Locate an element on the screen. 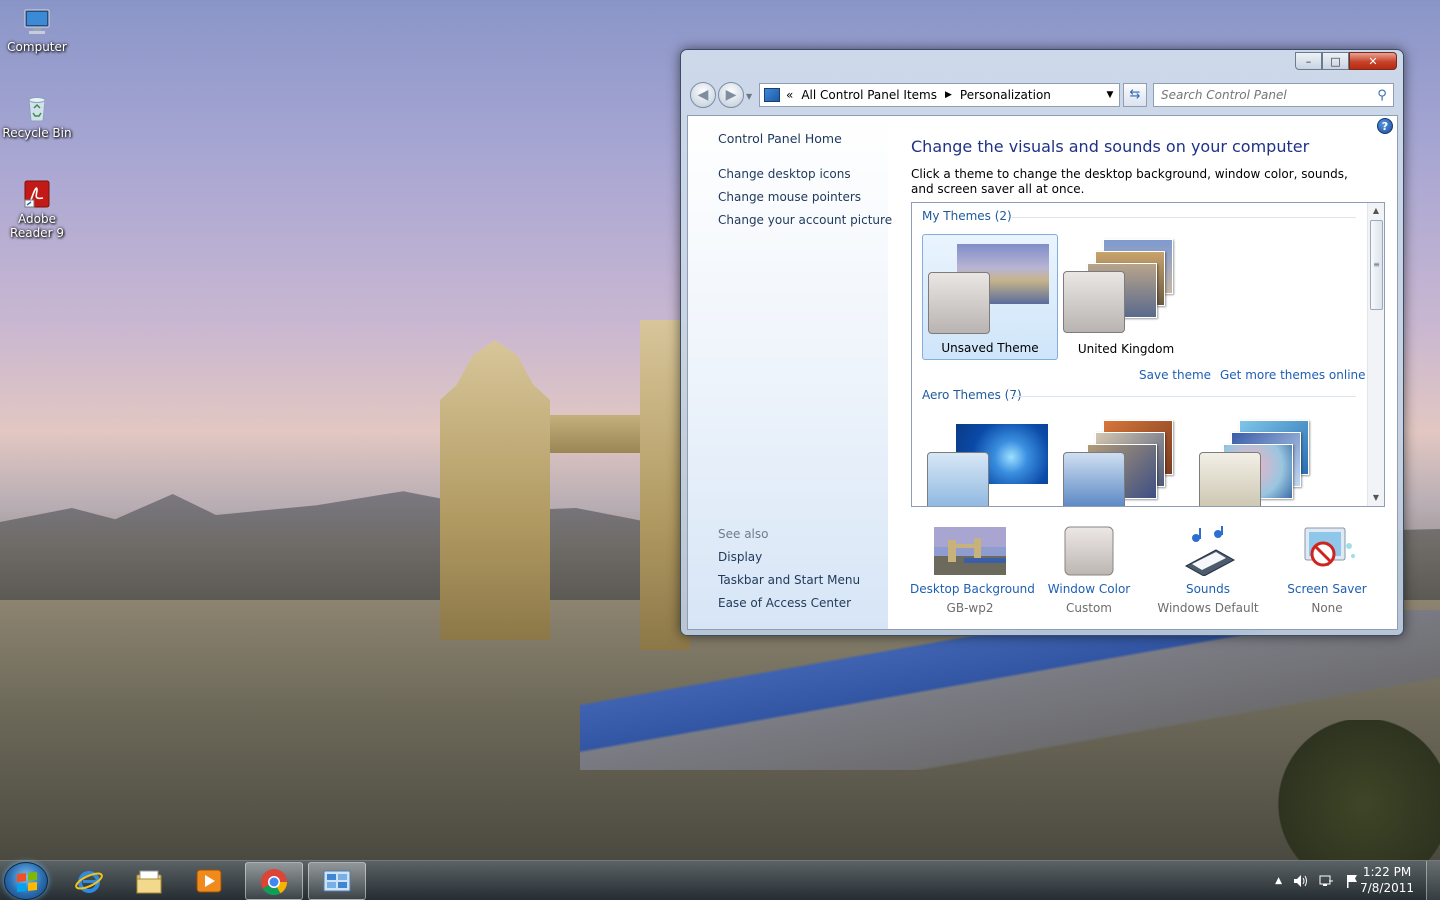  start-button is located at coordinates (26, 881).